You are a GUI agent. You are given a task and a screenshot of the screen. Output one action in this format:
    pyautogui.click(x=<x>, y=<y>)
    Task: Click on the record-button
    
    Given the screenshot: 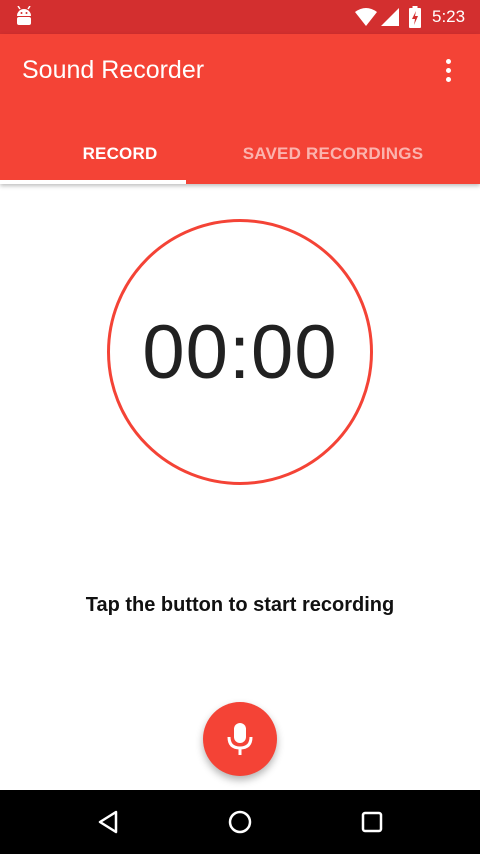 What is the action you would take?
    pyautogui.click(x=240, y=739)
    